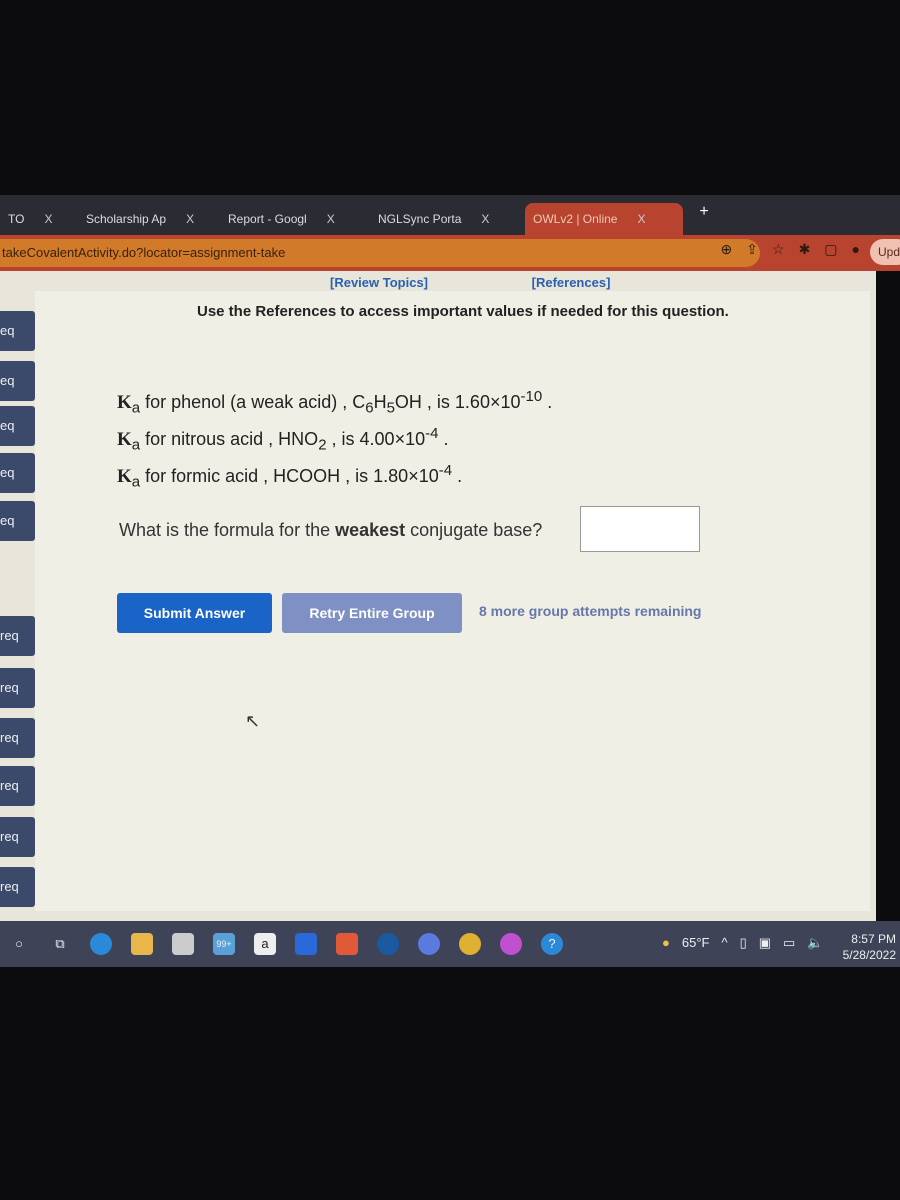 The image size is (900, 1200). Describe the element at coordinates (194, 613) in the screenshot. I see `submit-answer-button: Submit Answer` at that location.